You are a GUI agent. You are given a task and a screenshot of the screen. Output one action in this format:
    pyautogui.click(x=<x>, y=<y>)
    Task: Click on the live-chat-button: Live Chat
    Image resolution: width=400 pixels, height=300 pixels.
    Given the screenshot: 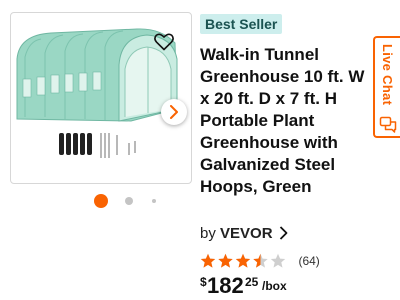 What is the action you would take?
    pyautogui.click(x=386, y=87)
    